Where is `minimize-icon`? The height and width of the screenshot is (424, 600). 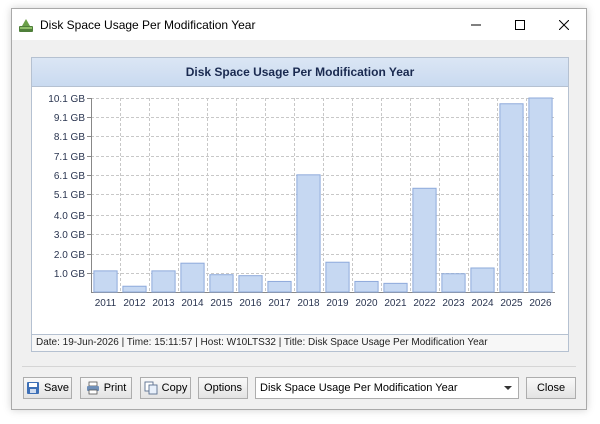 minimize-icon is located at coordinates (476, 24).